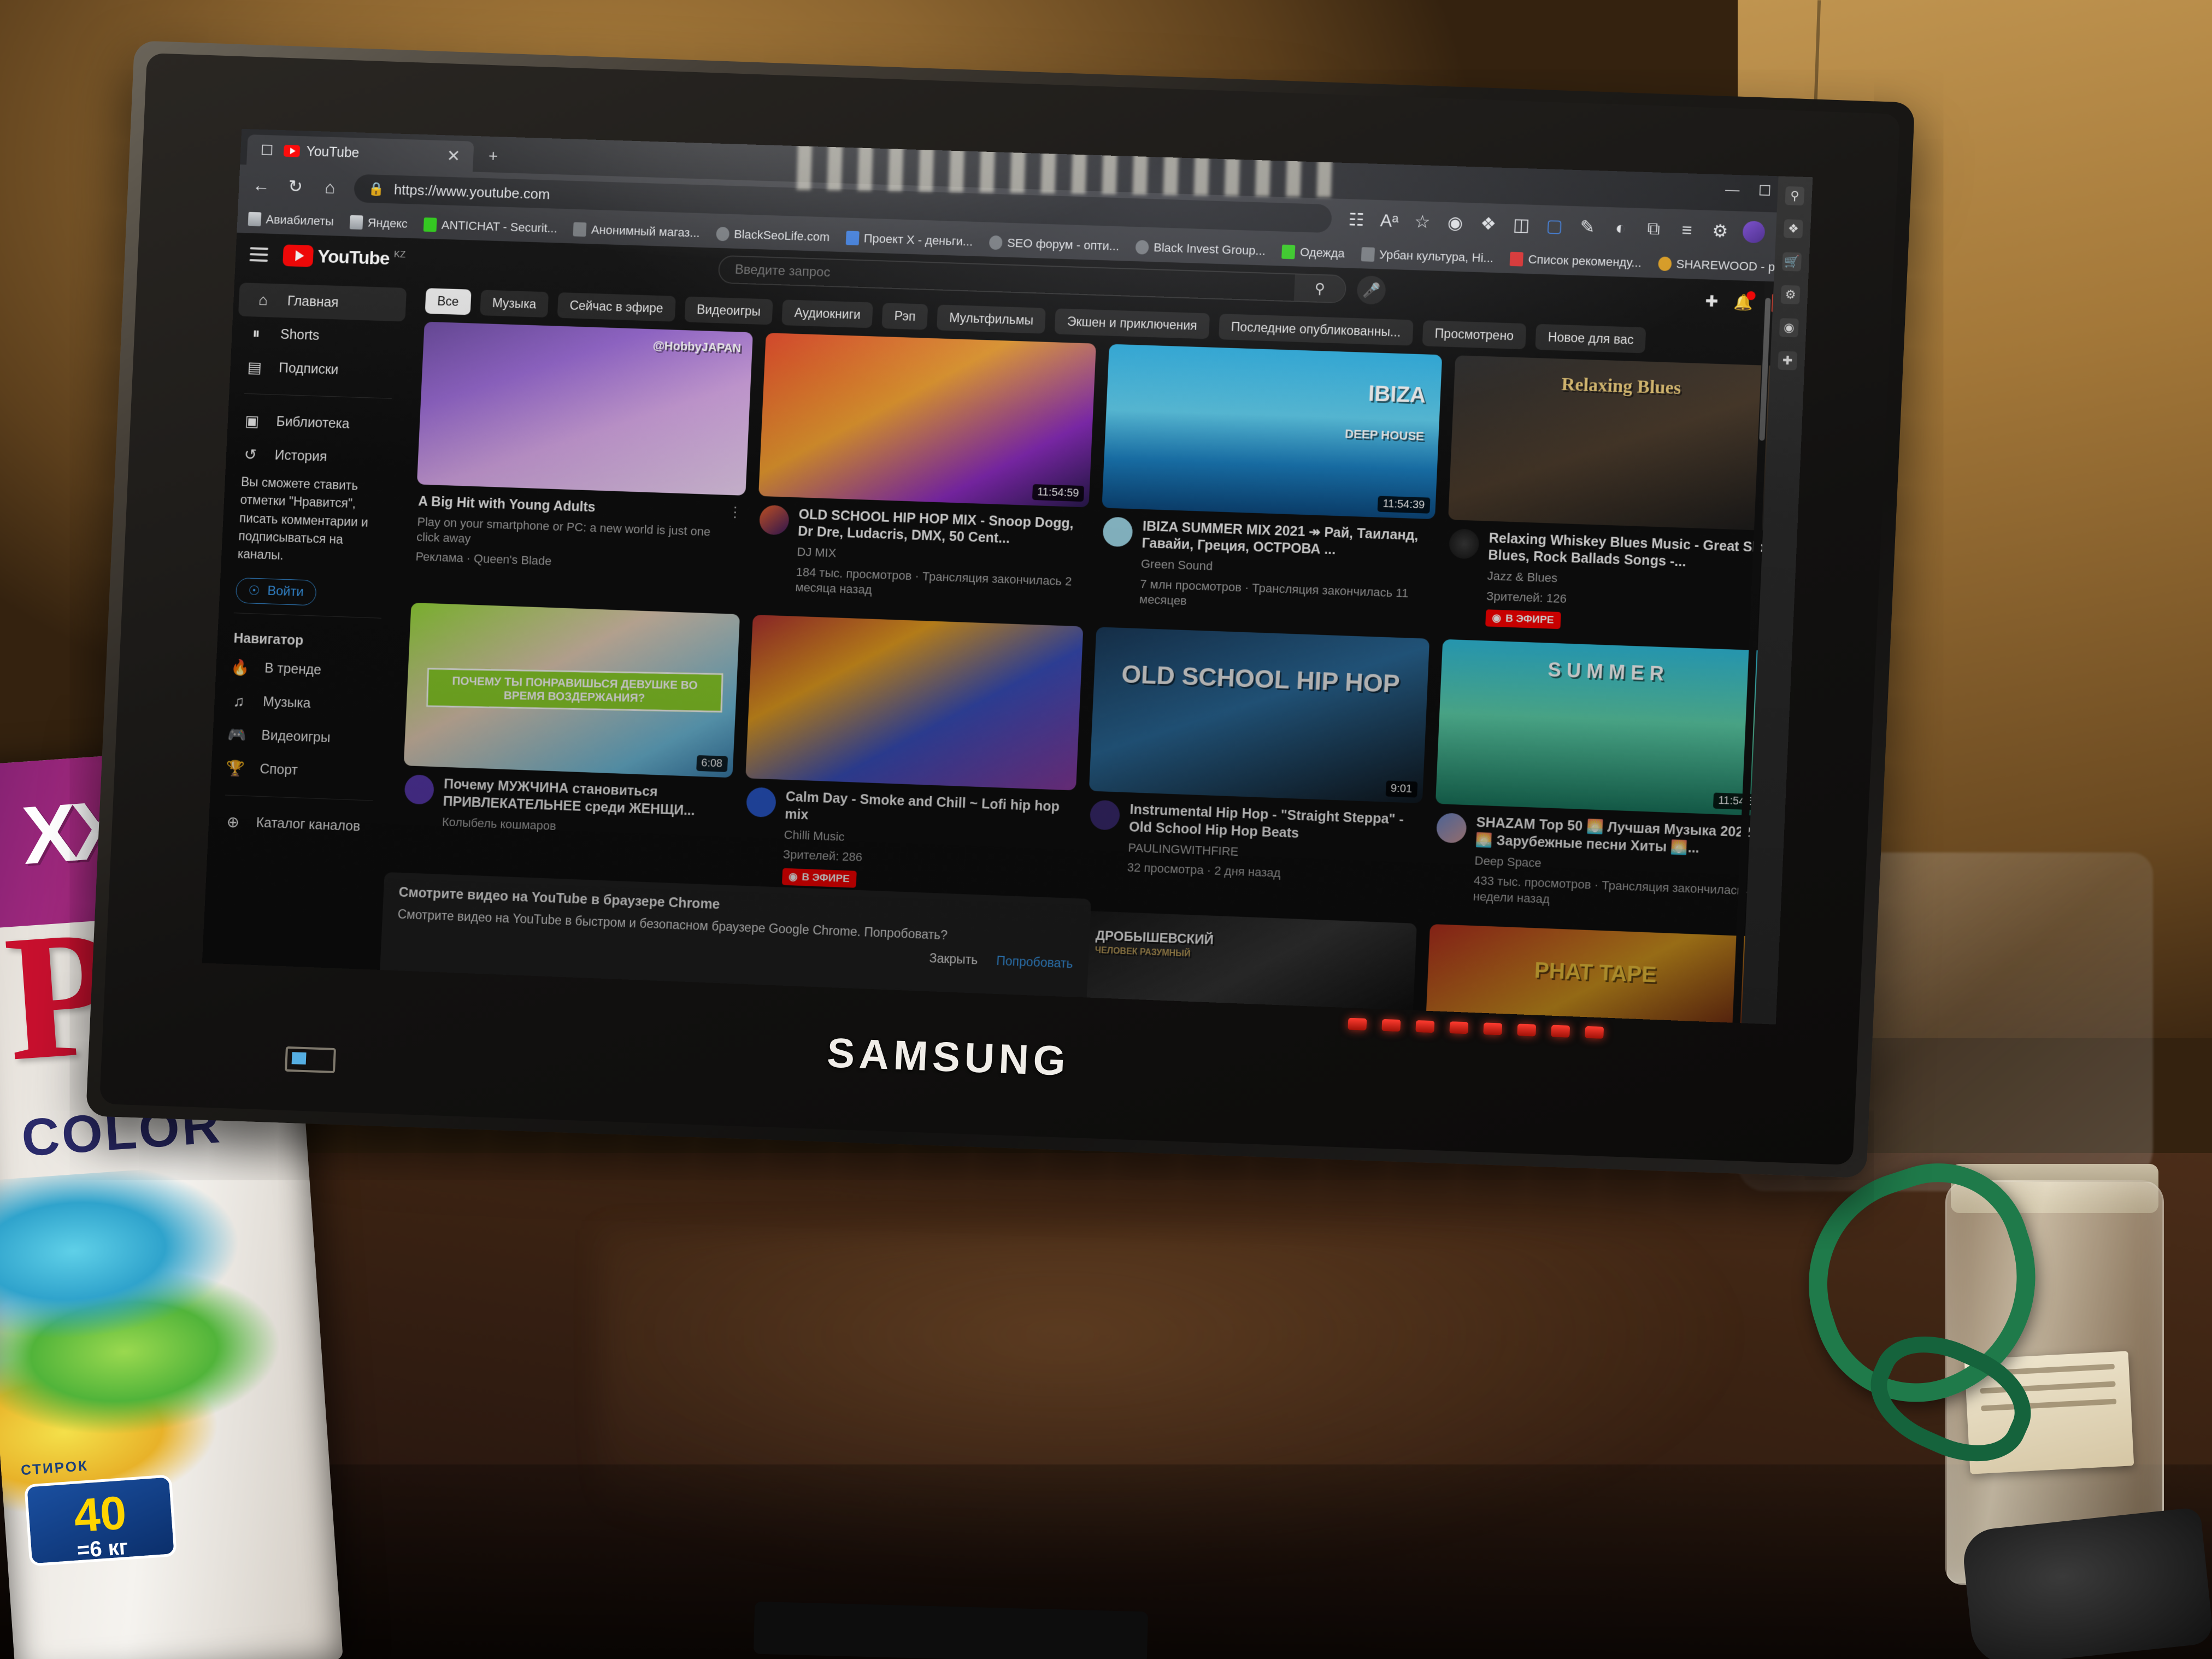  Describe the element at coordinates (295, 186) in the screenshot. I see `reload-icon: ↻` at that location.